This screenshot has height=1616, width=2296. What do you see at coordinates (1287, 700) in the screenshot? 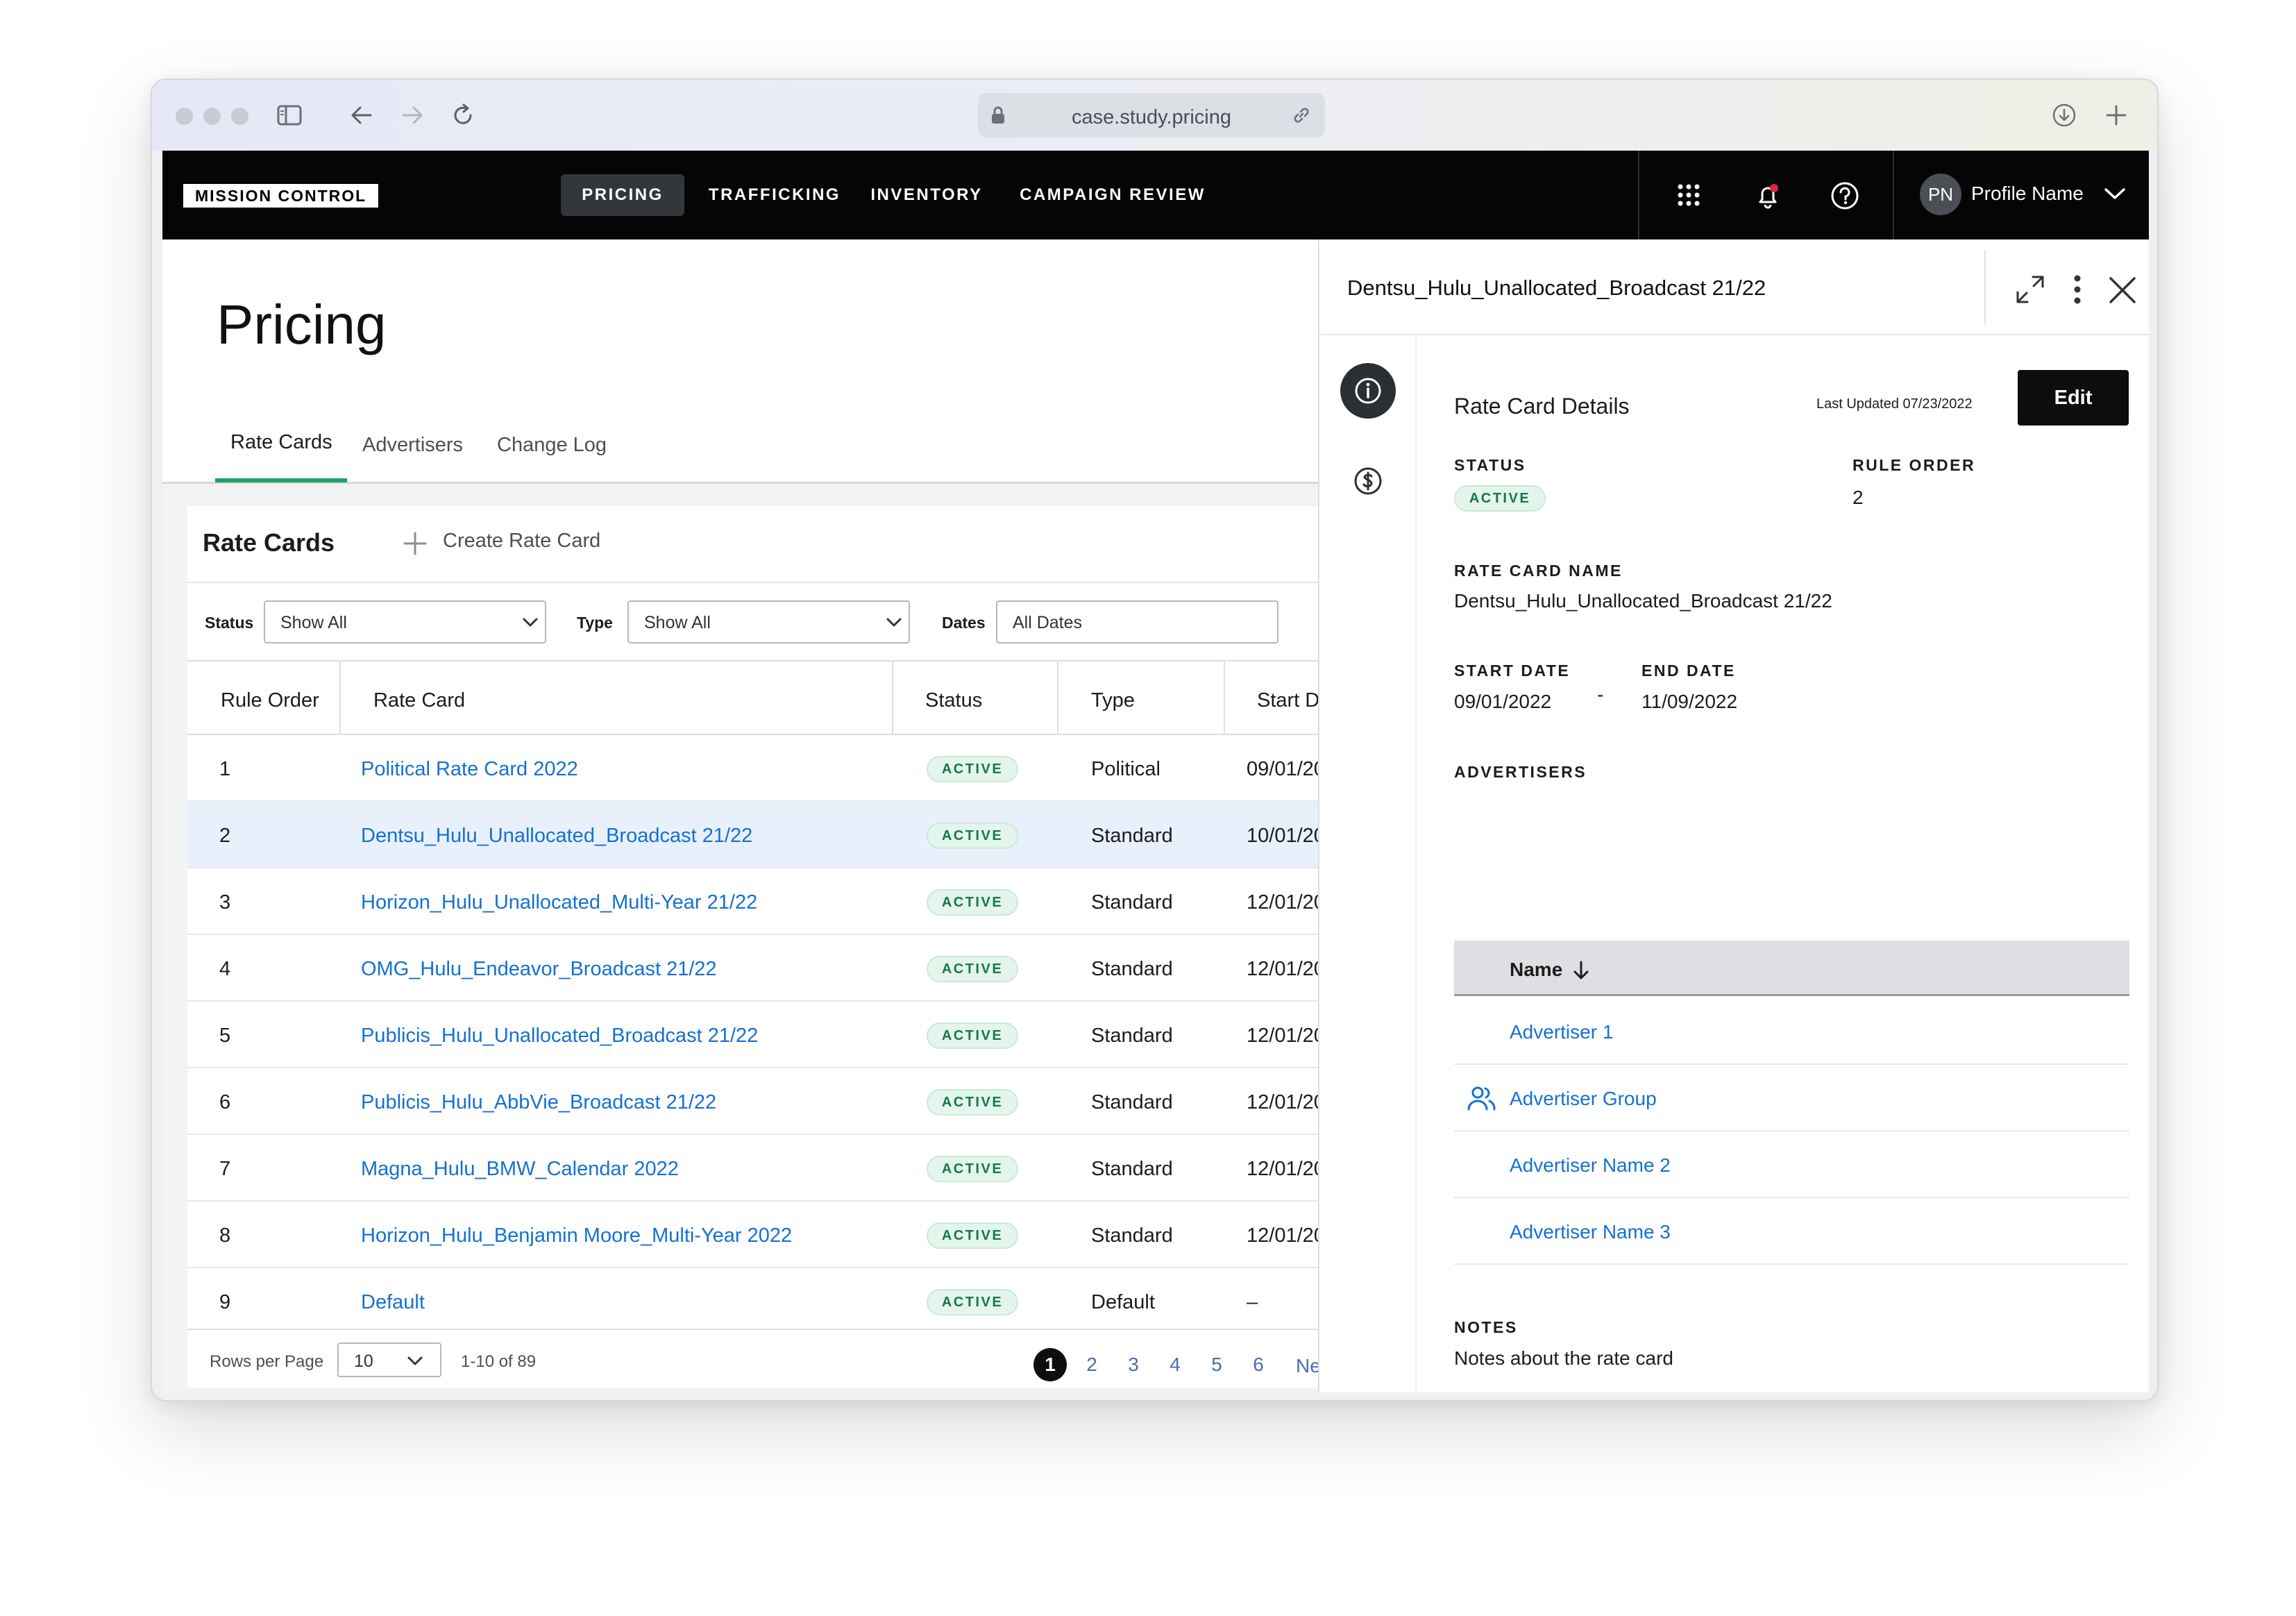
I see `column-header-start-date: Start D` at bounding box center [1287, 700].